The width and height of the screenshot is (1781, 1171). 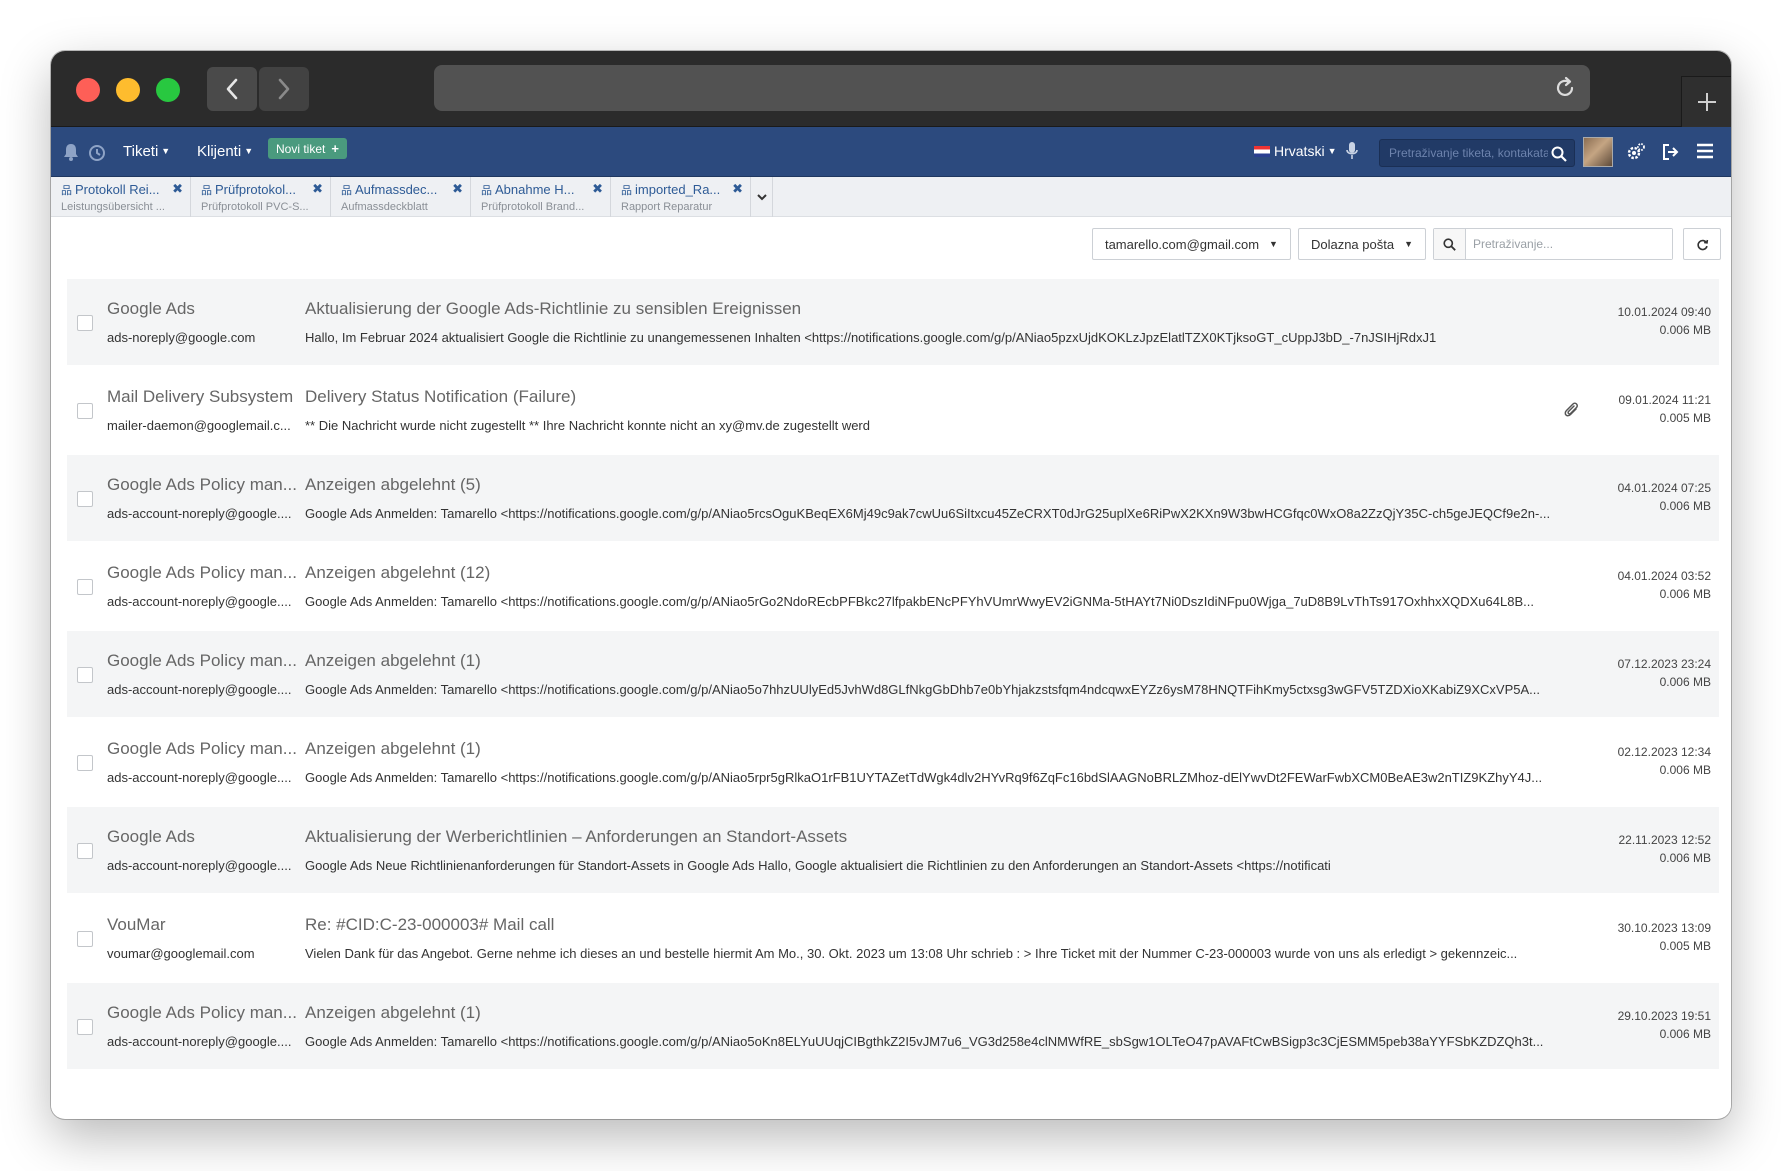 I want to click on mail-search-input, so click(x=1569, y=244).